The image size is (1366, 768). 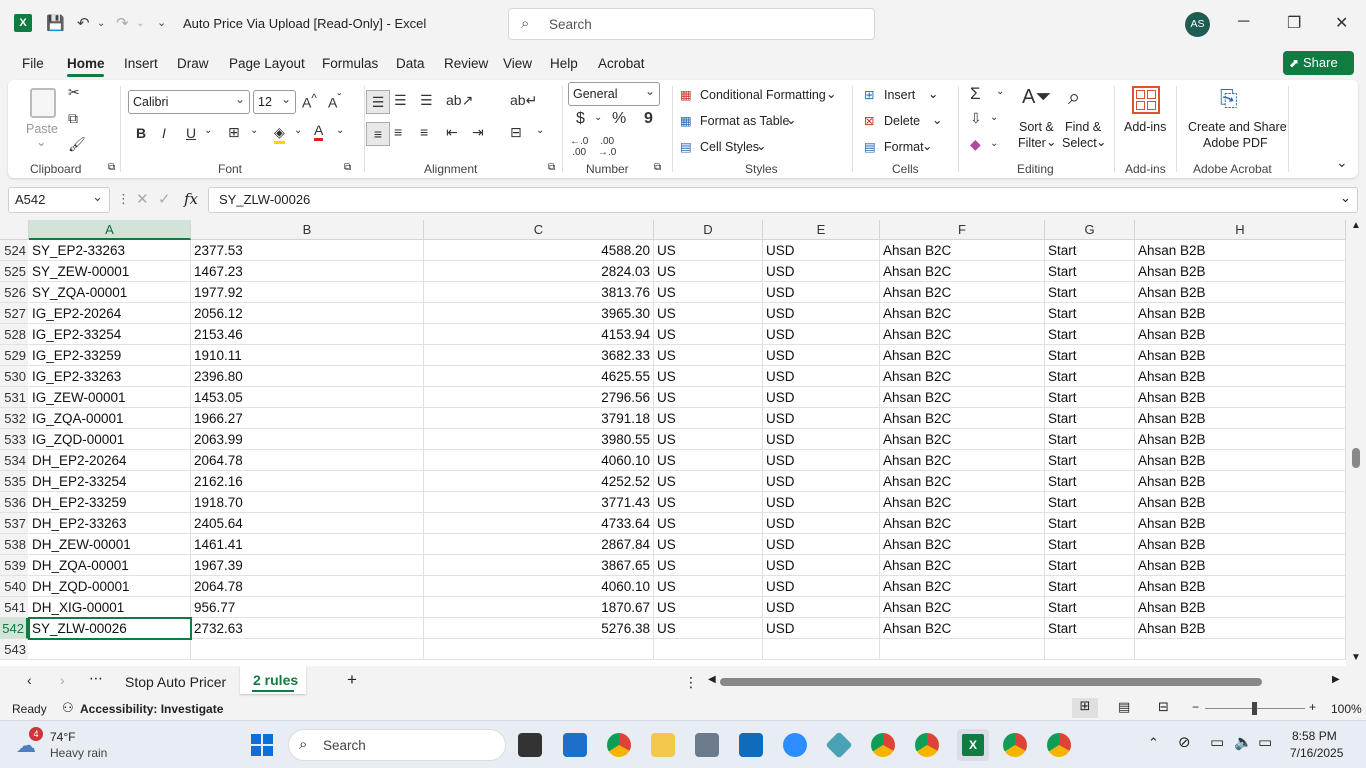 I want to click on cell-f-533: Ahsan B2C, so click(x=962, y=439).